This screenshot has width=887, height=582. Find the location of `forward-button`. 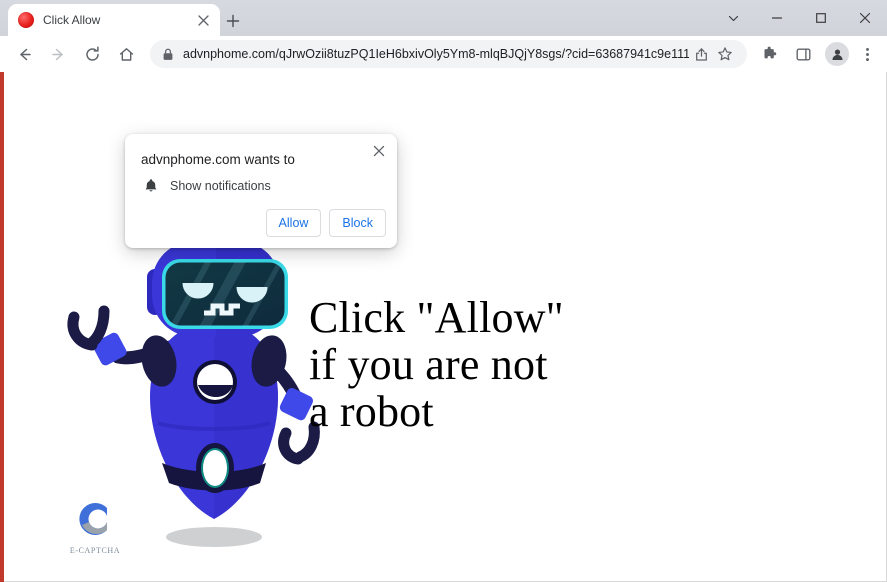

forward-button is located at coordinates (58, 54).